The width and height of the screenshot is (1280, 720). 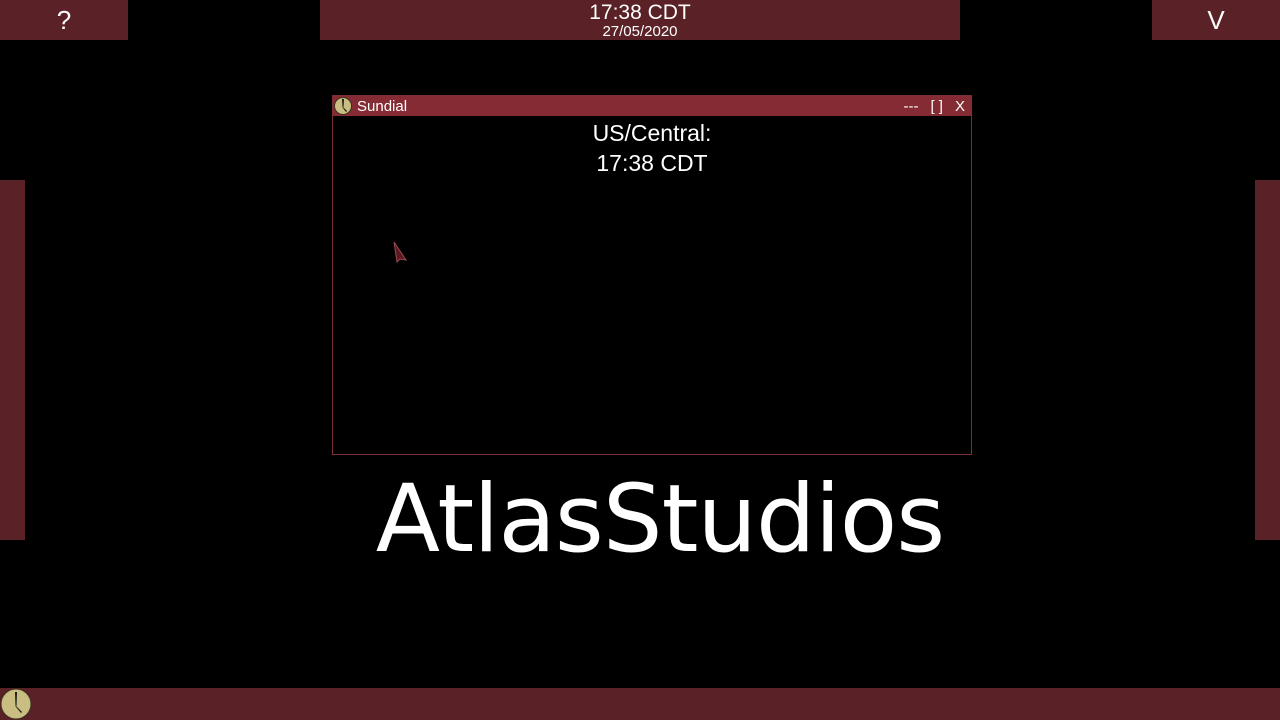 What do you see at coordinates (660, 519) in the screenshot?
I see `desktop-logo-text: AtlasStudios` at bounding box center [660, 519].